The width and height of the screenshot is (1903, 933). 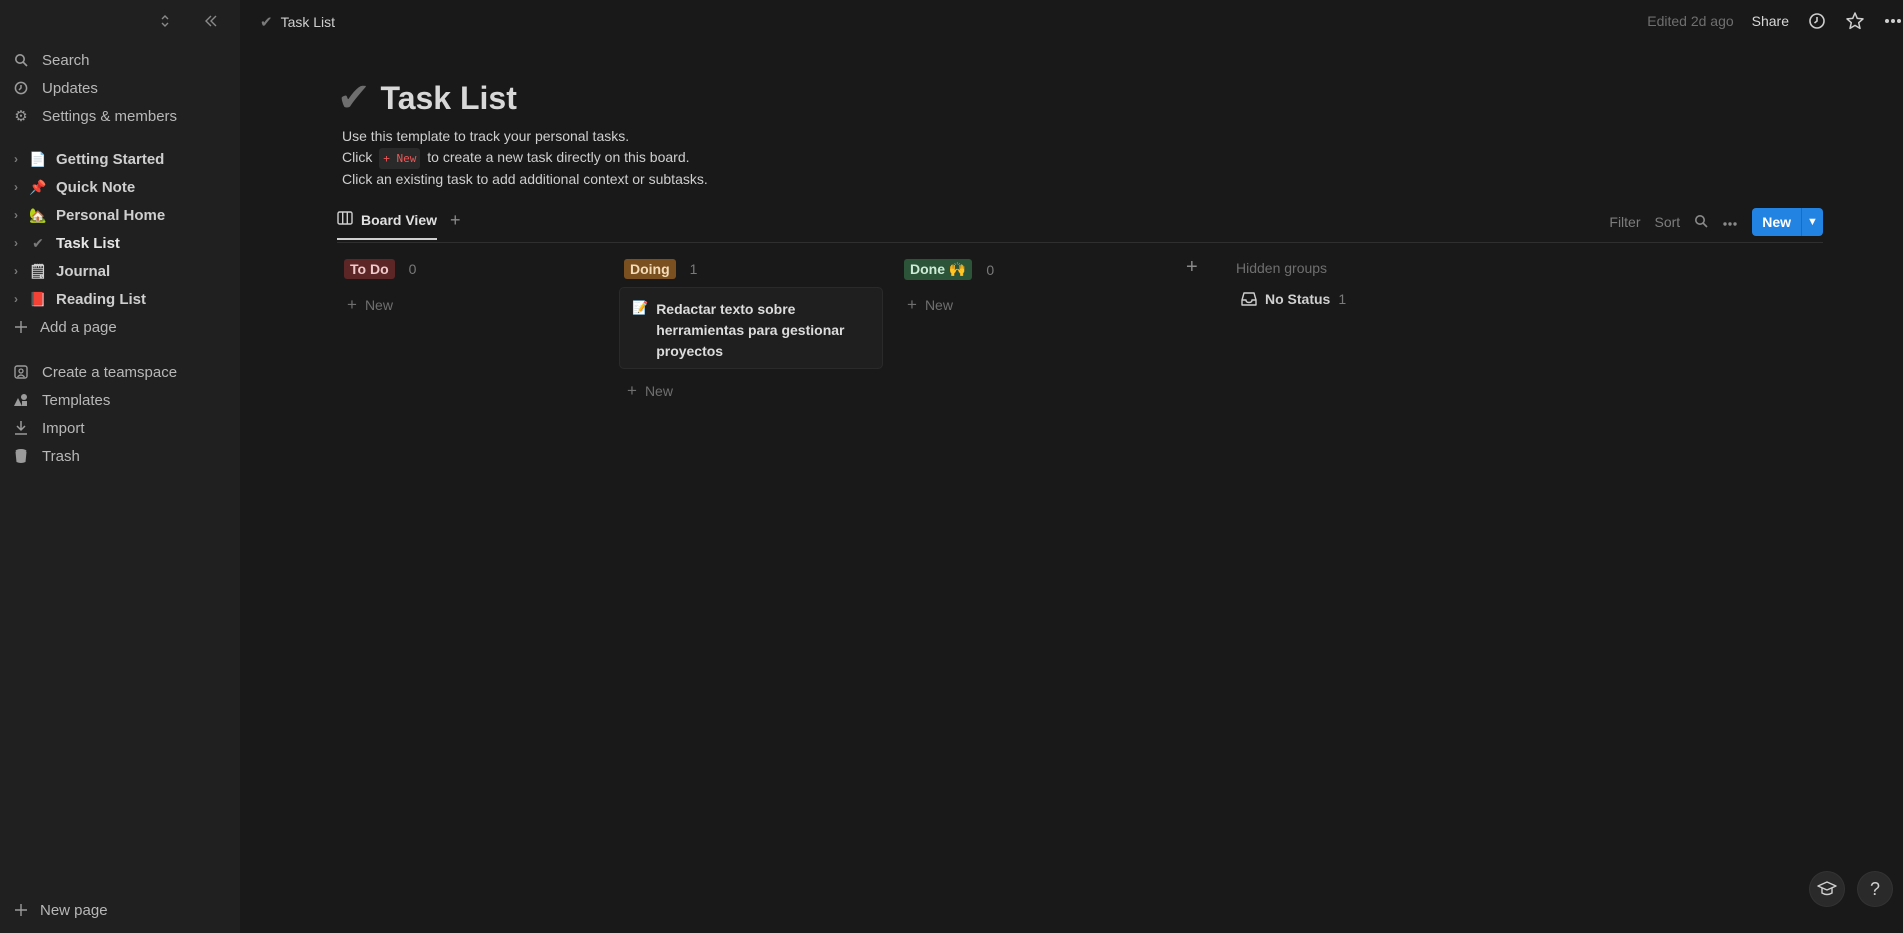 What do you see at coordinates (1342, 299) in the screenshot?
I see `no-status-count: 1` at bounding box center [1342, 299].